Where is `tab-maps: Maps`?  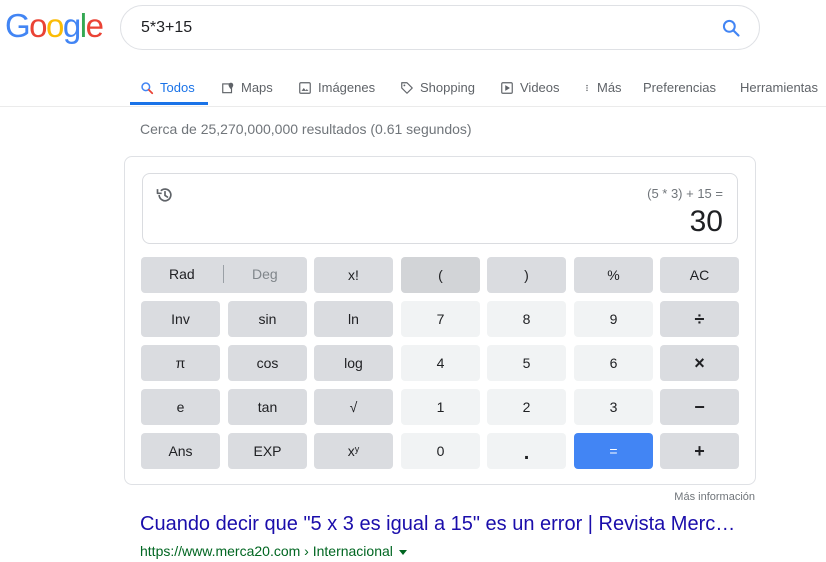
tab-maps: Maps is located at coordinates (247, 86).